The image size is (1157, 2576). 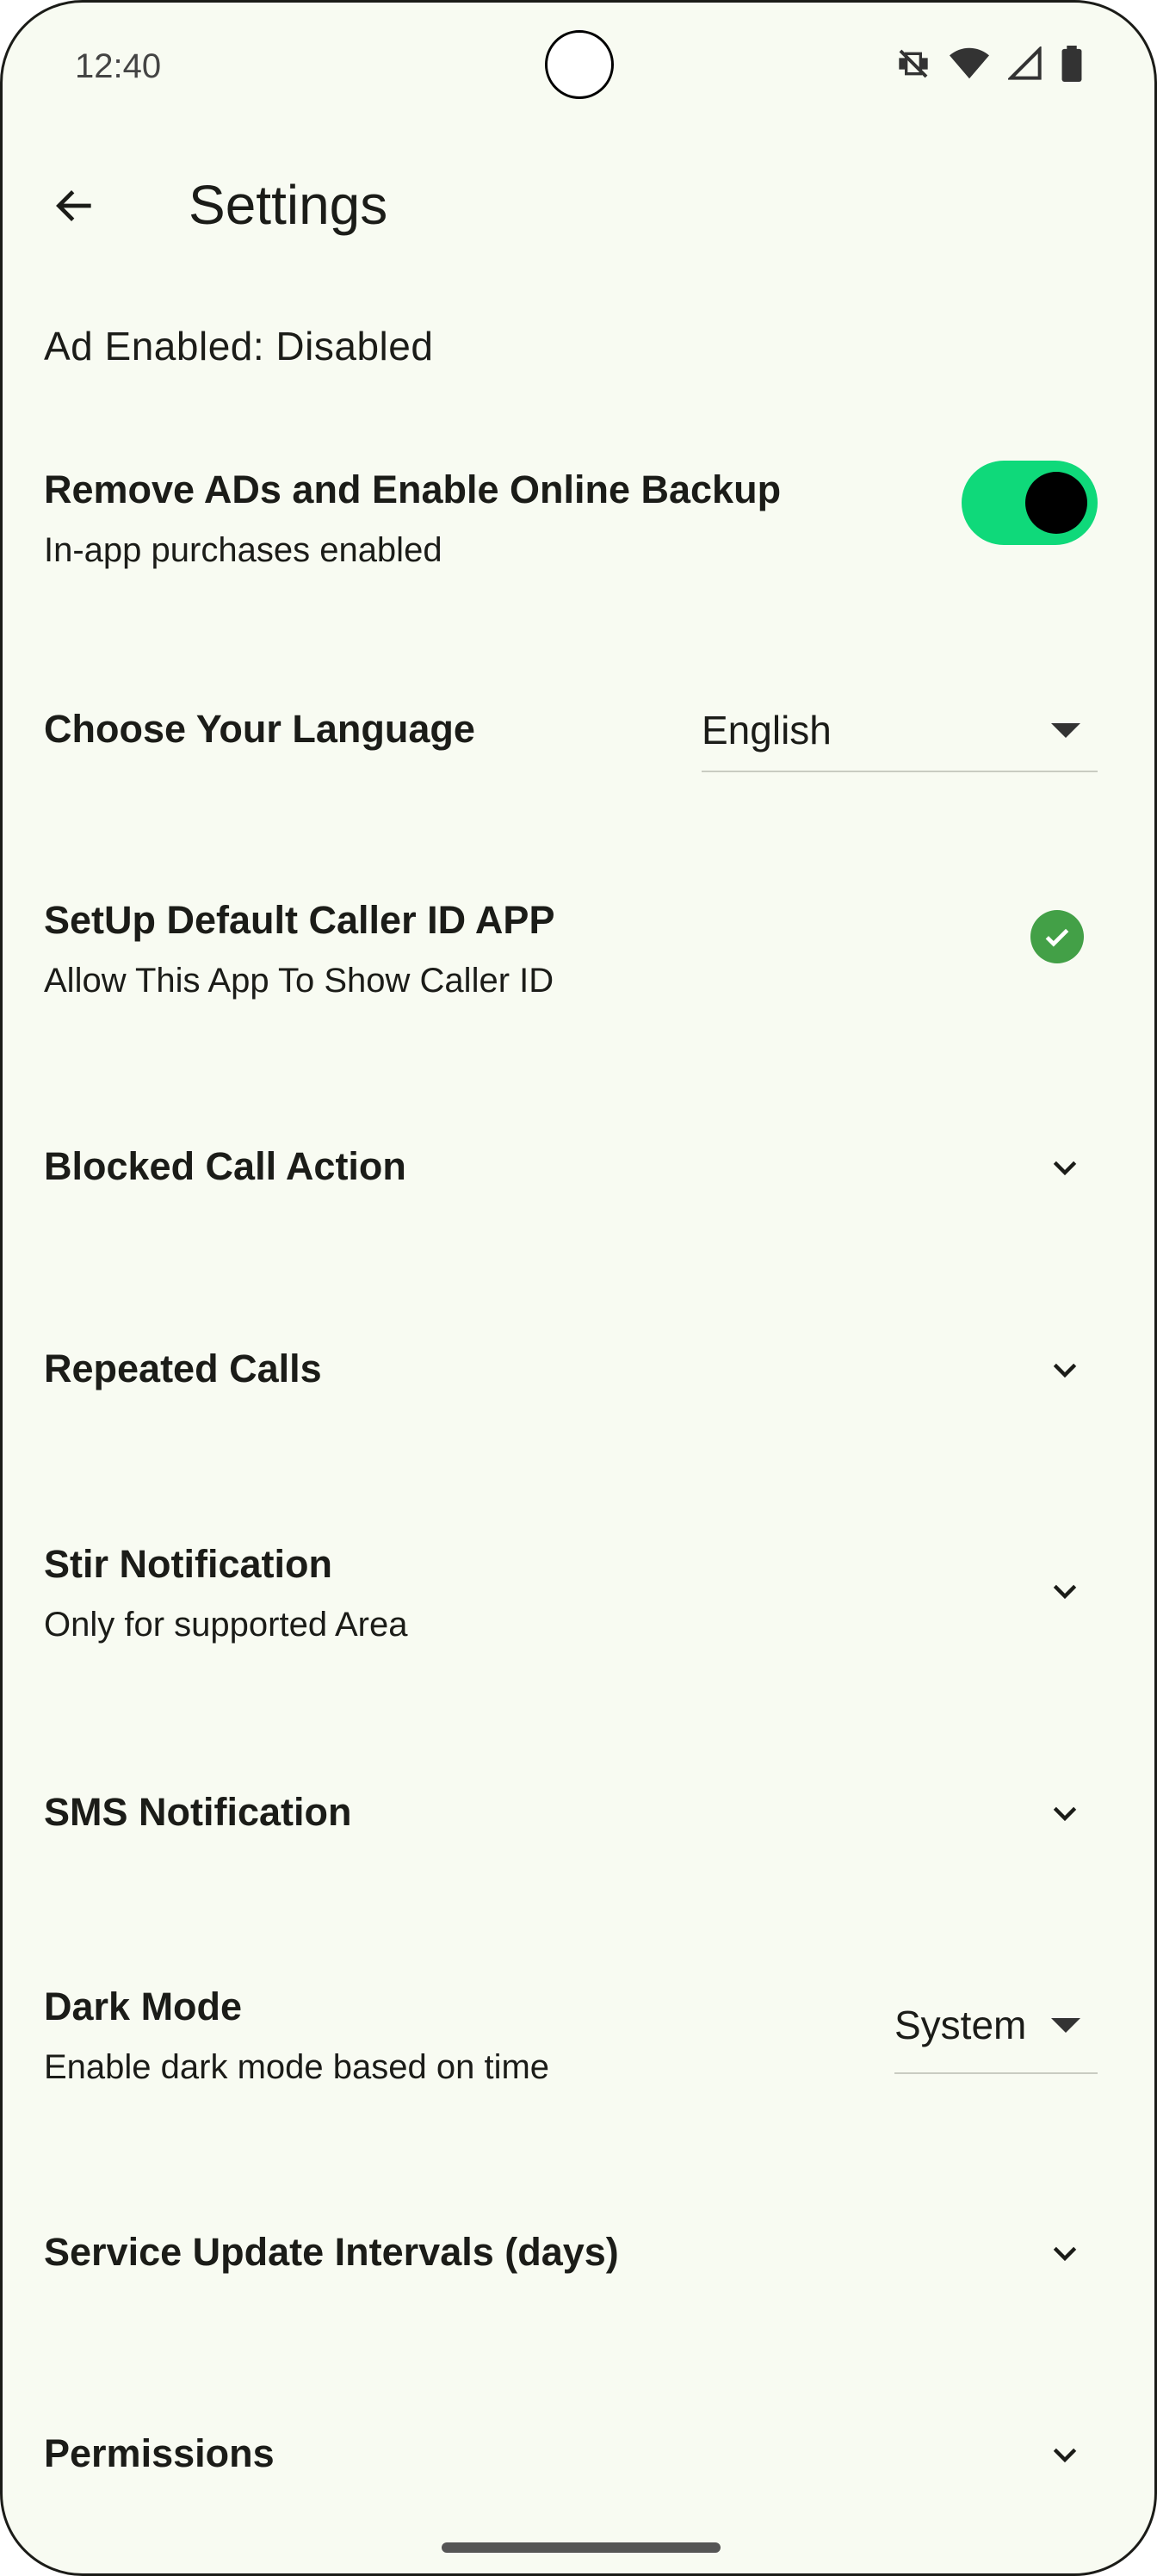 I want to click on status-bar: 12:40, so click(x=579, y=67).